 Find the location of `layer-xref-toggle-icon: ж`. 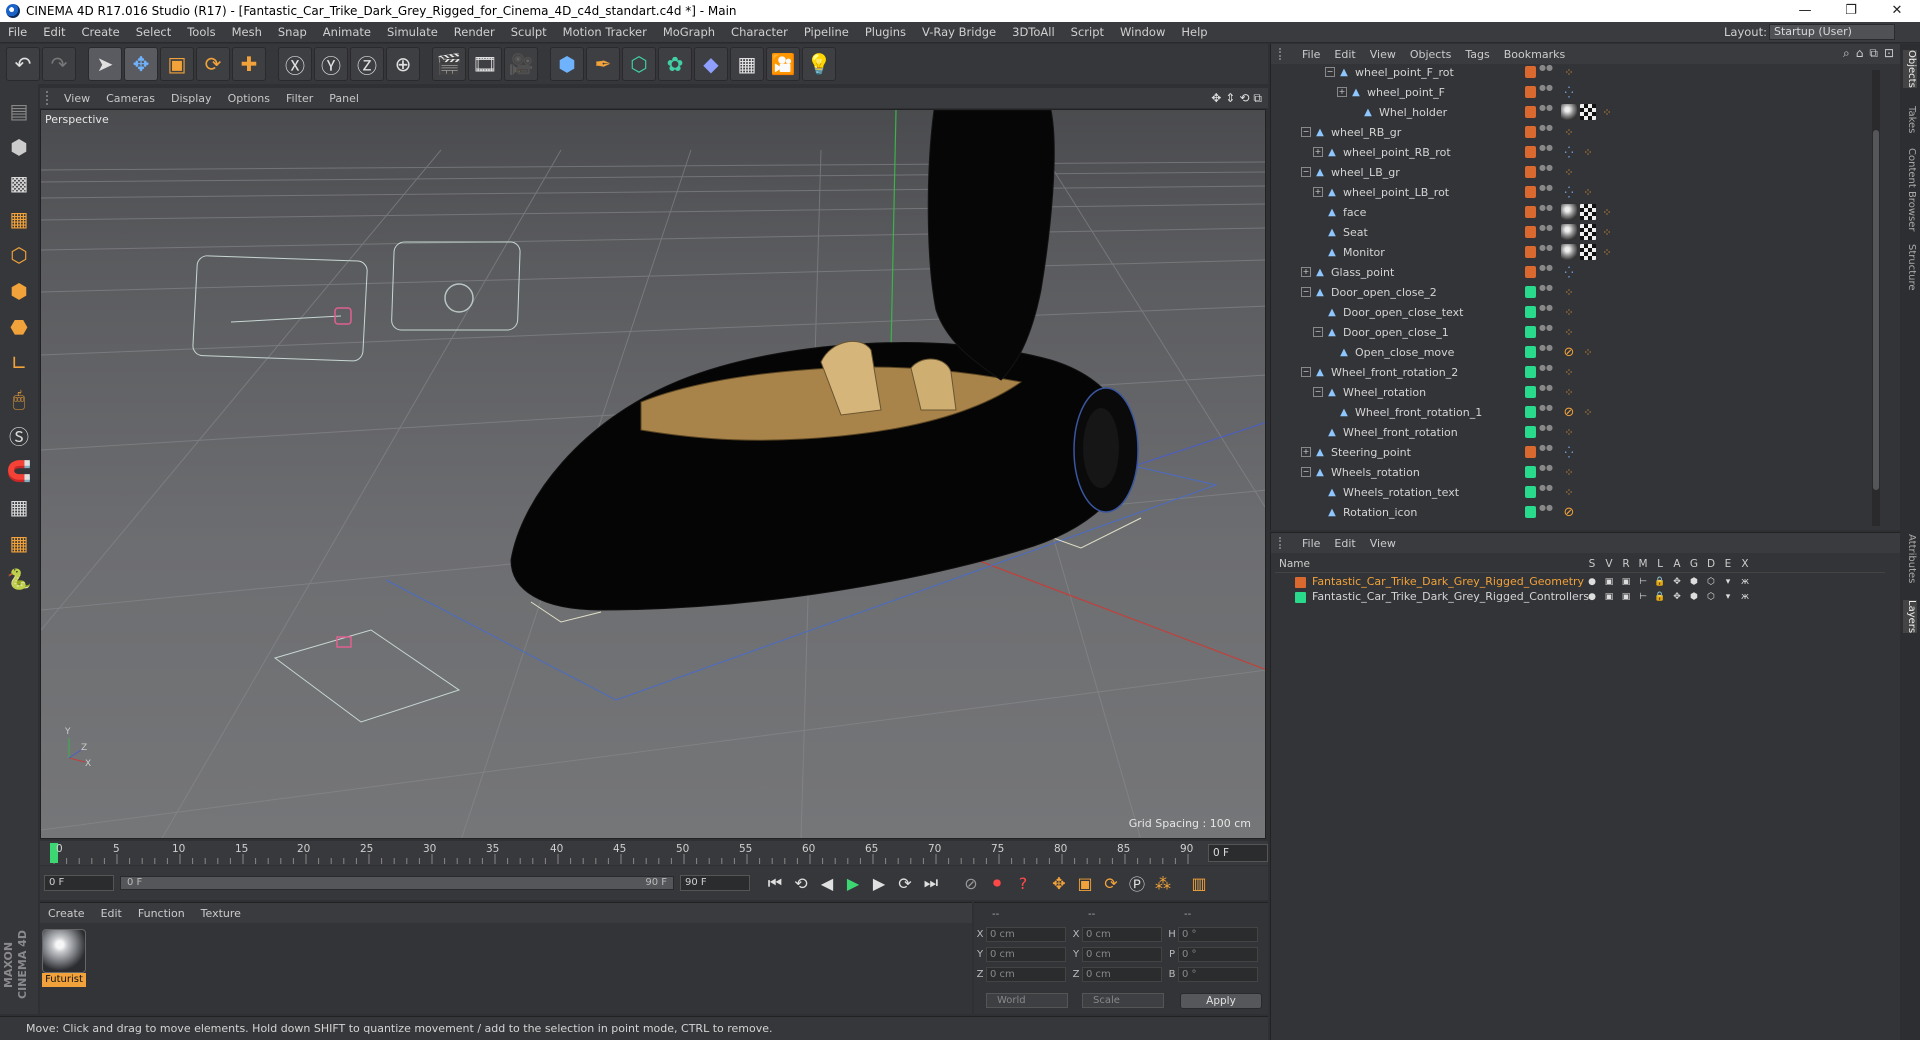

layer-xref-toggle-icon: ж is located at coordinates (1745, 597).